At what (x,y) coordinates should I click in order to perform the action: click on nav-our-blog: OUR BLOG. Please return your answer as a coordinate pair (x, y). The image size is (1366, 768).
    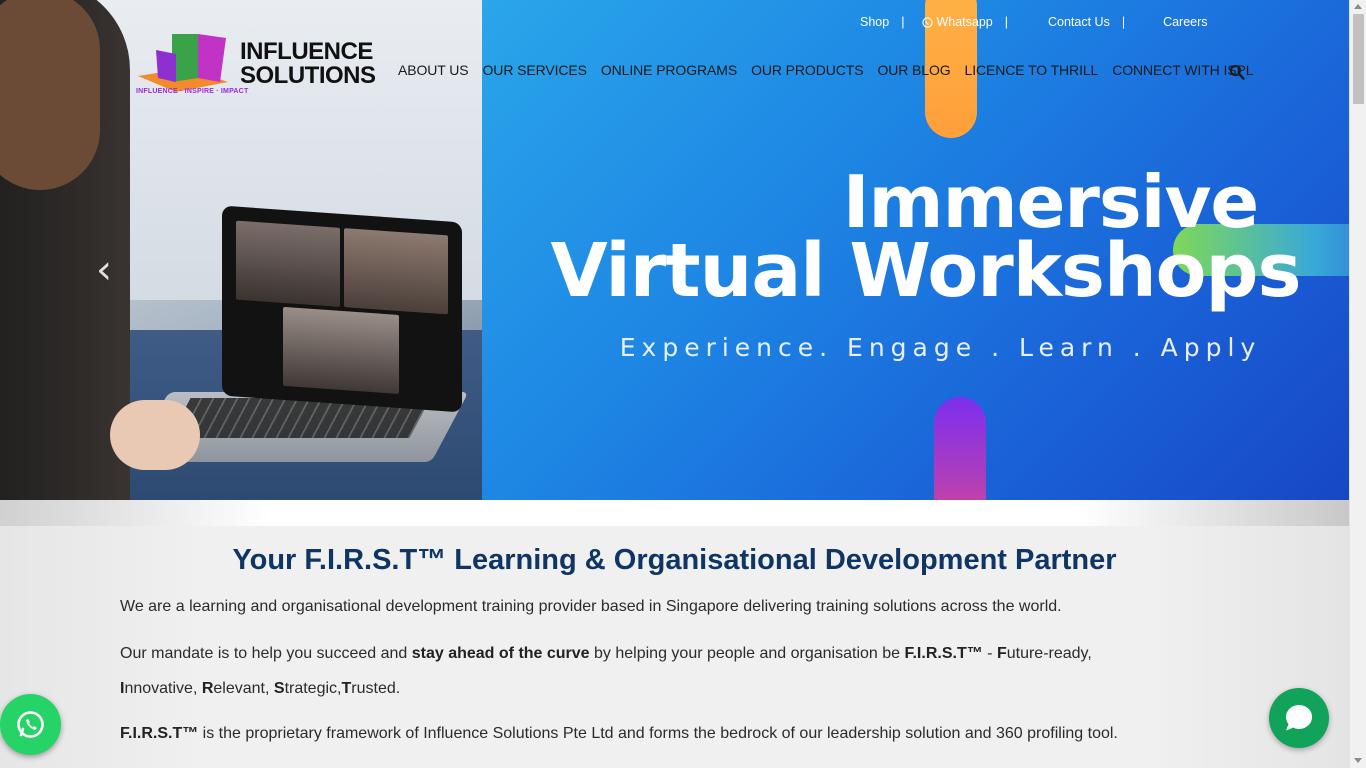
    Looking at the image, I should click on (913, 70).